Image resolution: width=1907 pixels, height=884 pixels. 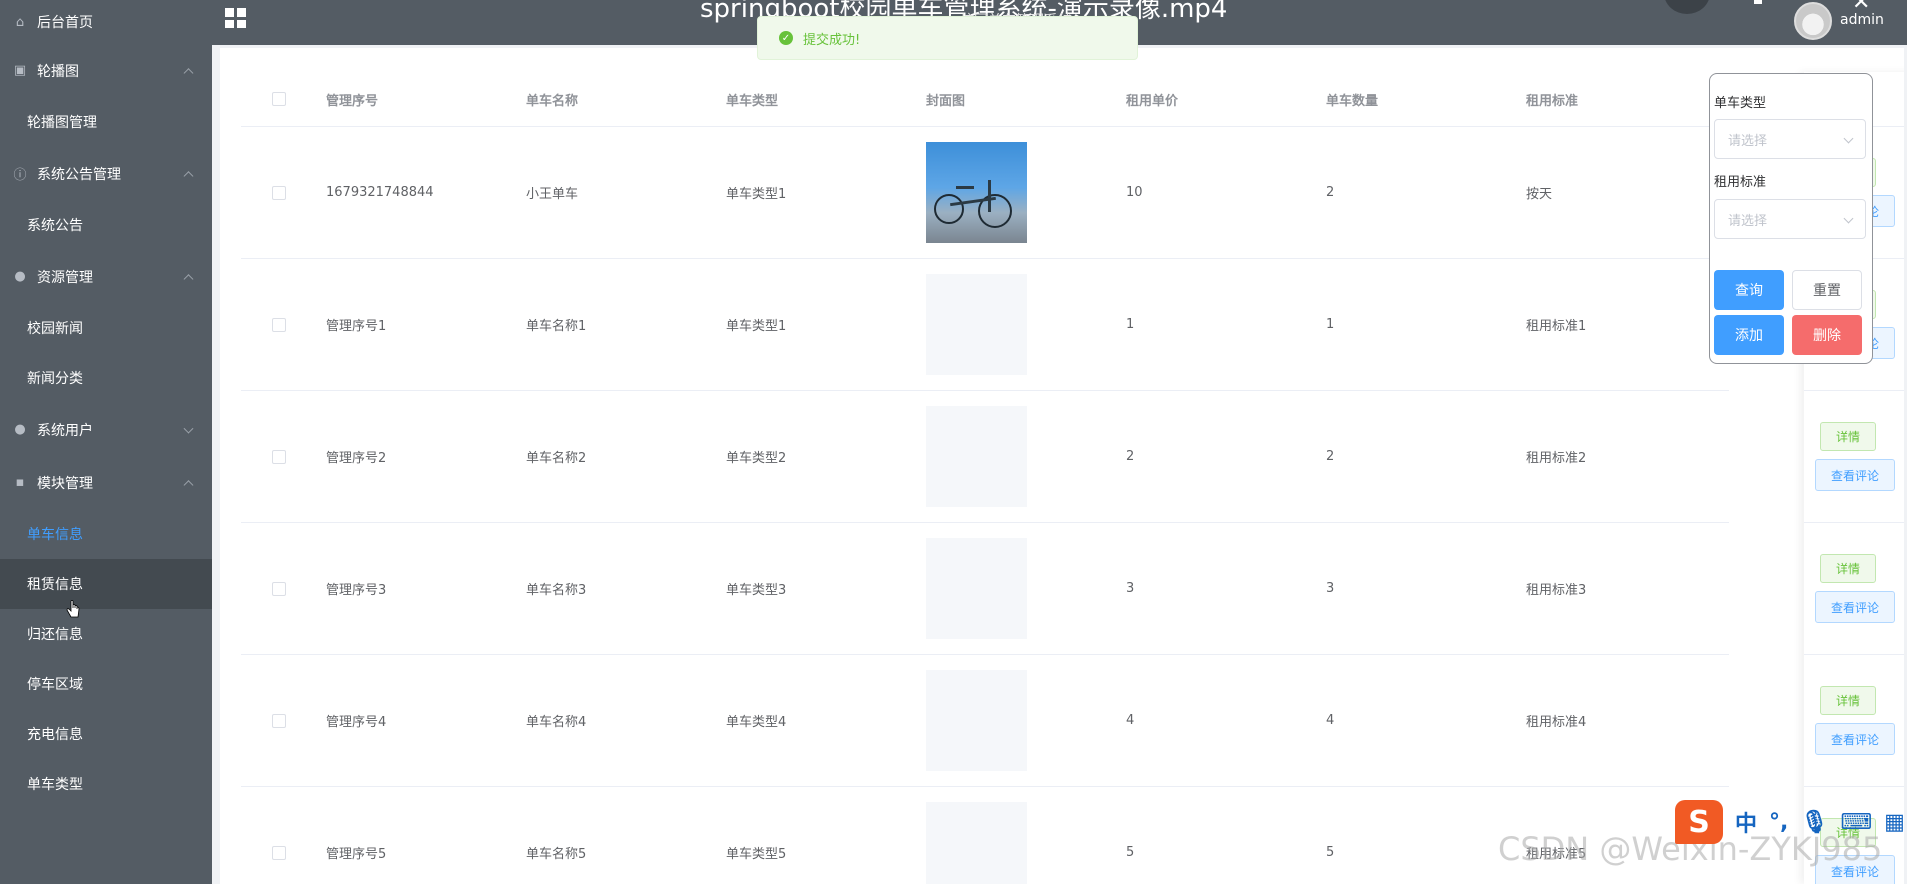 What do you see at coordinates (1894, 822) in the screenshot?
I see `apps-grid-icon: ▦` at bounding box center [1894, 822].